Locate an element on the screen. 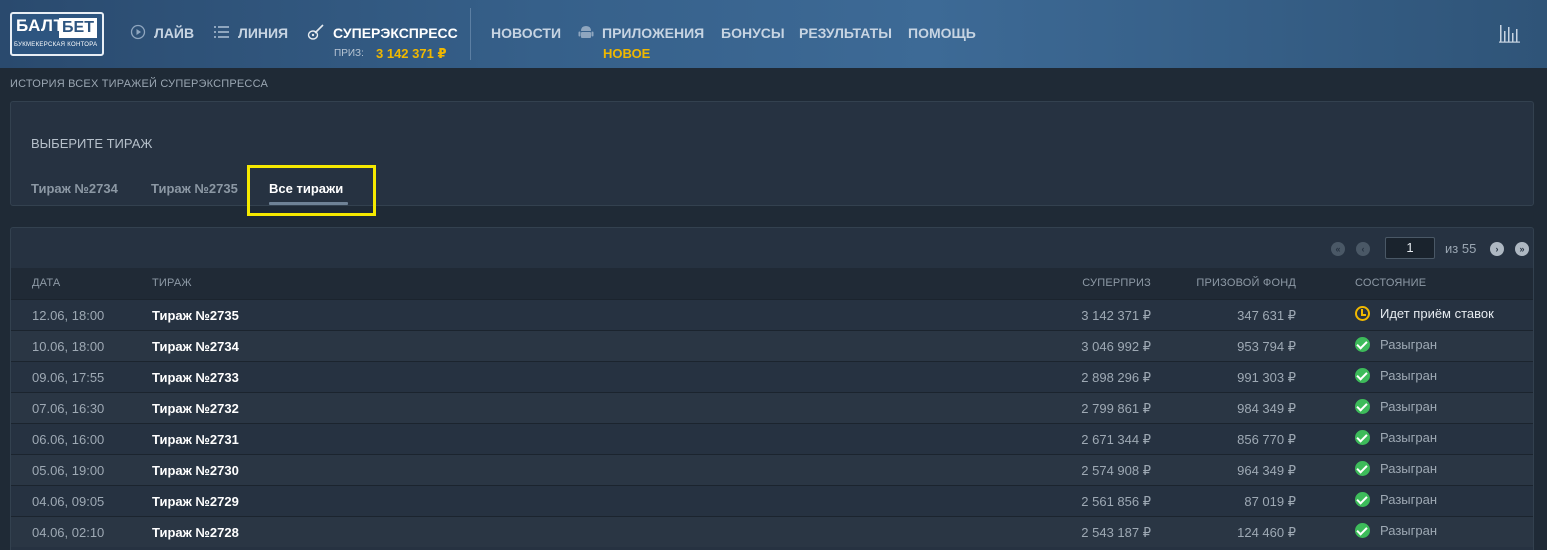  tab-draw-2734: Тираж №2734 is located at coordinates (74, 188).